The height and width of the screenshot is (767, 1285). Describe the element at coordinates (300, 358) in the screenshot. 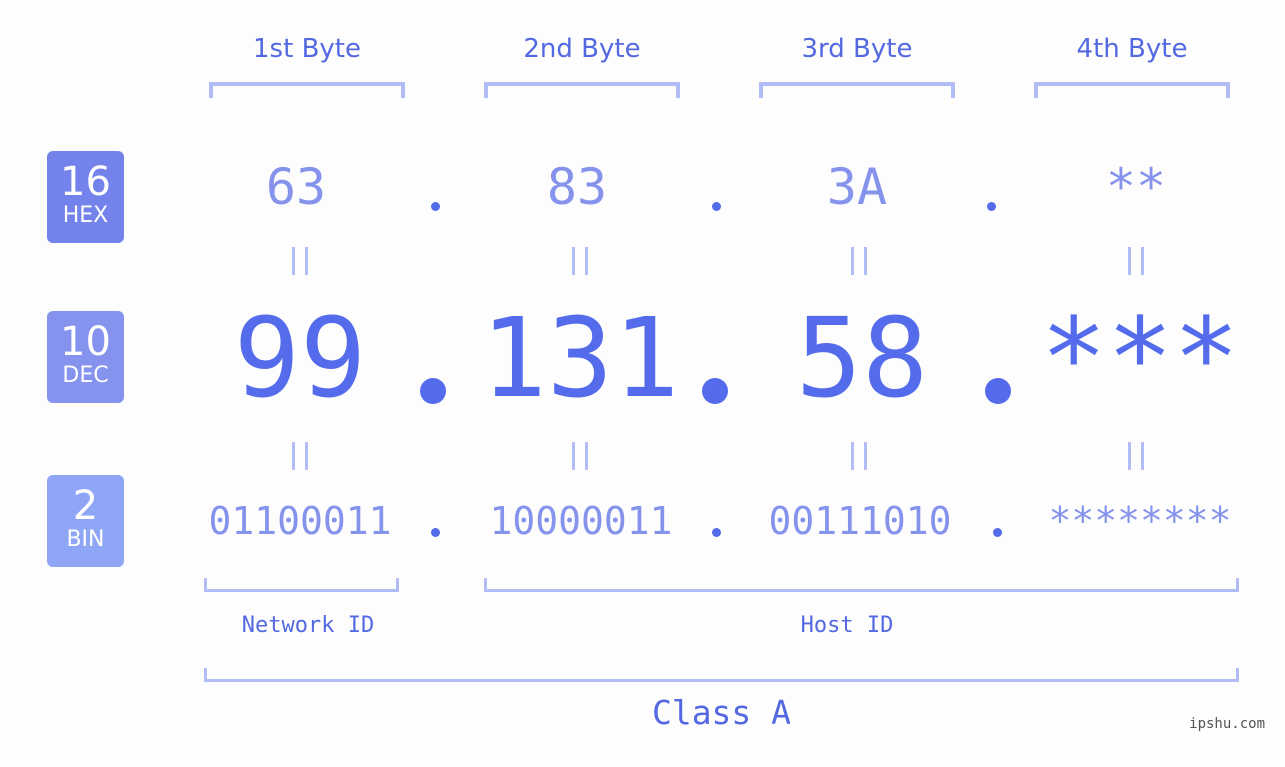

I see `dec-byte-1: 99` at that location.